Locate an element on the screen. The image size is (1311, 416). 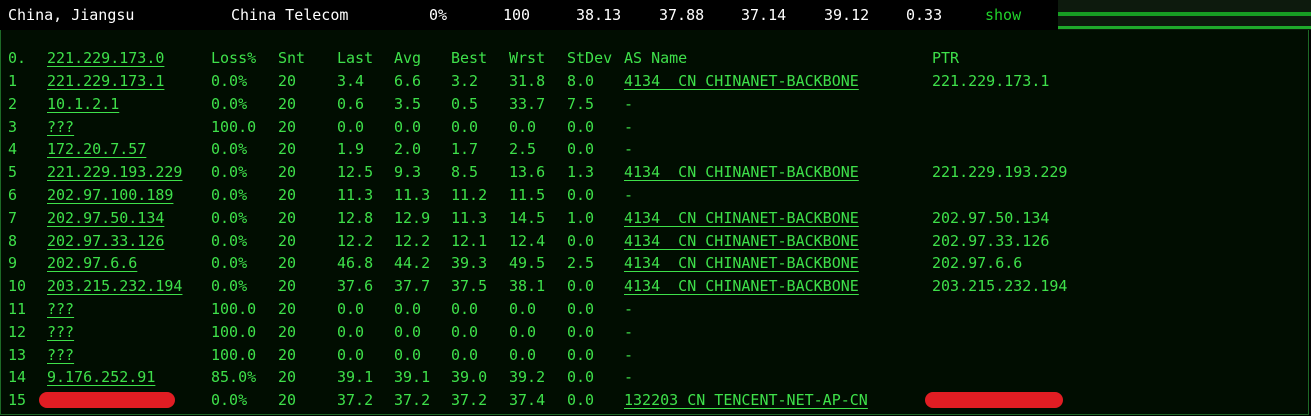
hop-number: 9 is located at coordinates (13, 263).